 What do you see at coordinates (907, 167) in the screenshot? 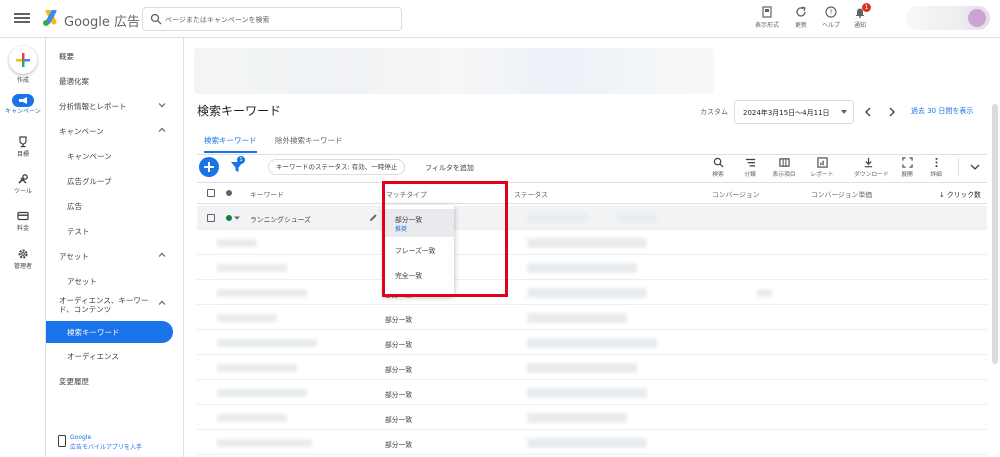
I see `tool-expand: 展開` at bounding box center [907, 167].